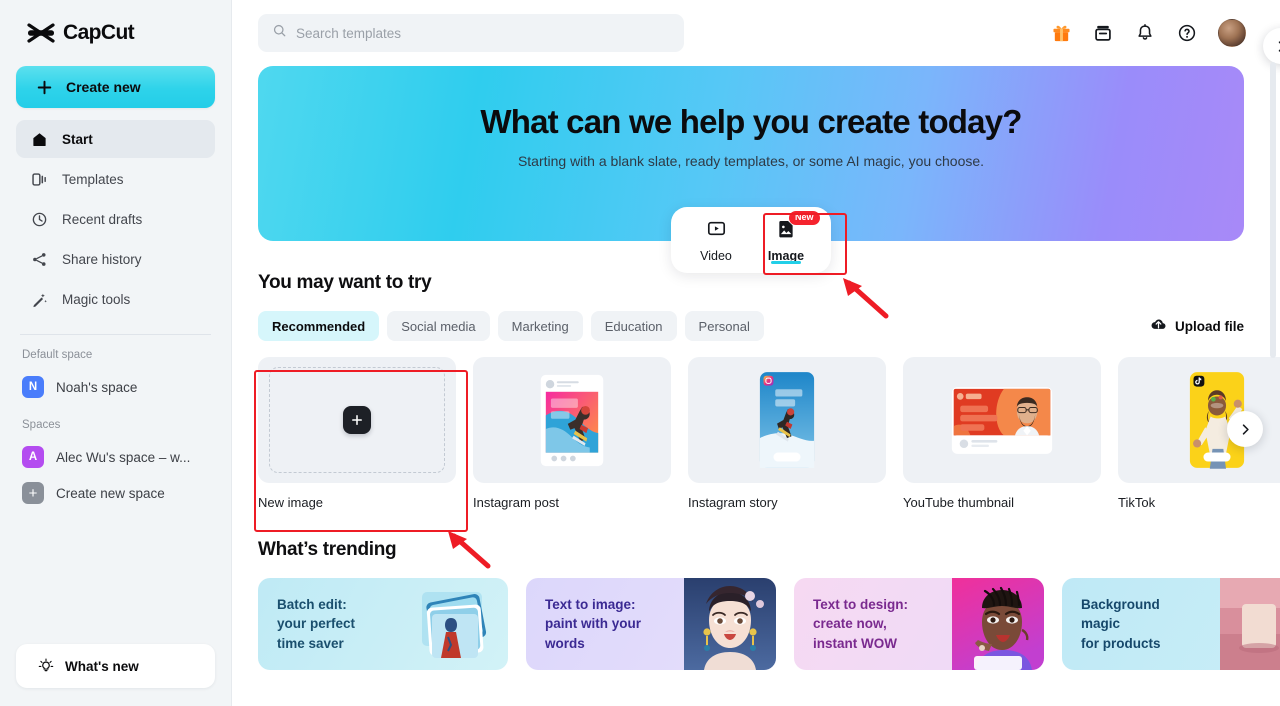 This screenshot has height=706, width=1280. Describe the element at coordinates (99, 32) in the screenshot. I see `brand-name: CapCut` at that location.